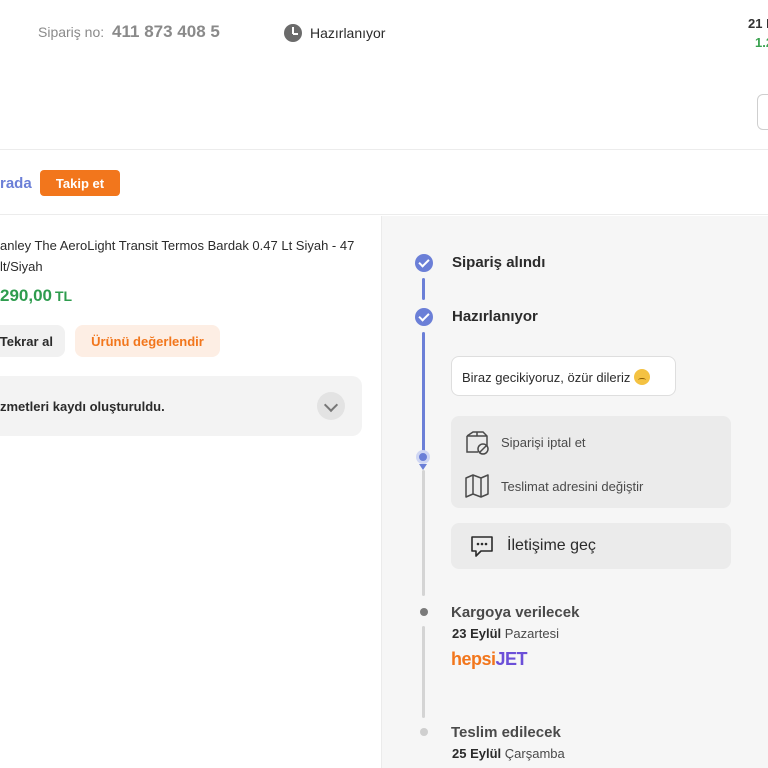 The width and height of the screenshot is (768, 768). Describe the element at coordinates (26, 295) in the screenshot. I see `price-value: 290,00` at that location.